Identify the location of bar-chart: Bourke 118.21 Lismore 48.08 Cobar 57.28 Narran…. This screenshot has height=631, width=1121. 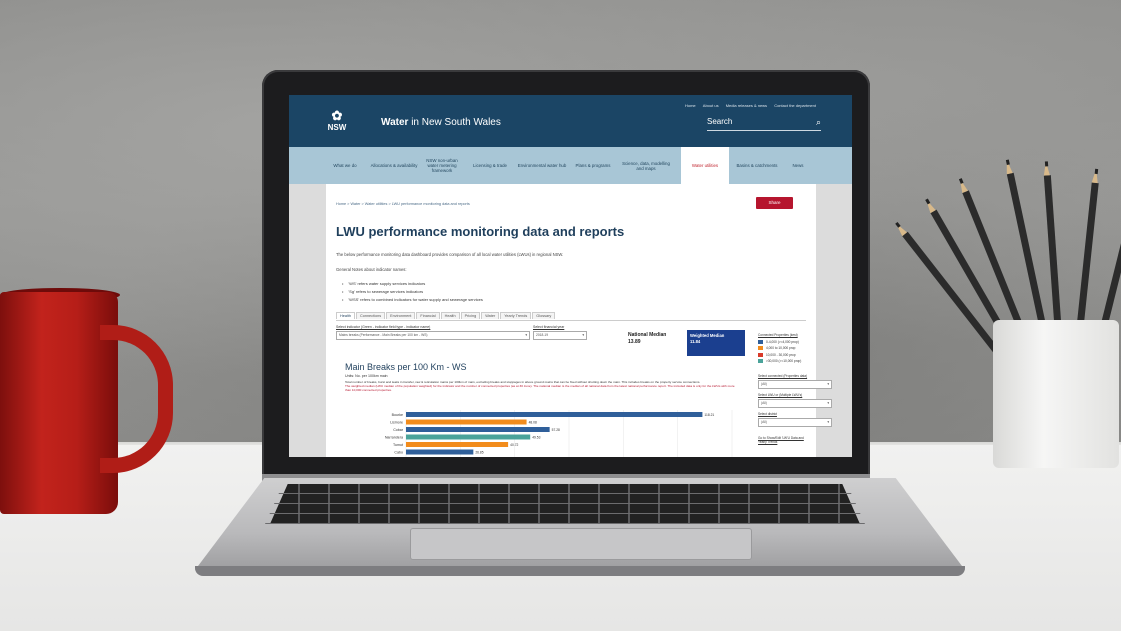
(559, 433).